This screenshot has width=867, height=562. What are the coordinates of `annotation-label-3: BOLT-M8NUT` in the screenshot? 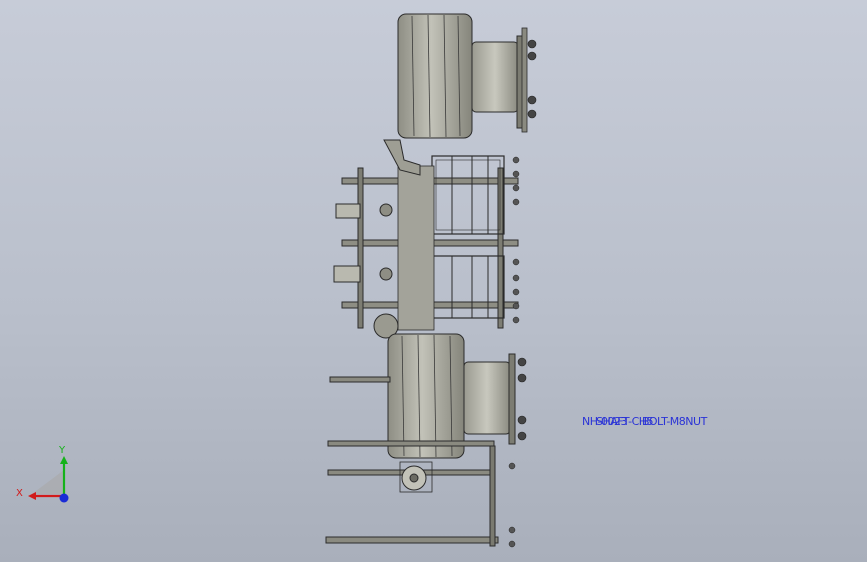 It's located at (674, 421).